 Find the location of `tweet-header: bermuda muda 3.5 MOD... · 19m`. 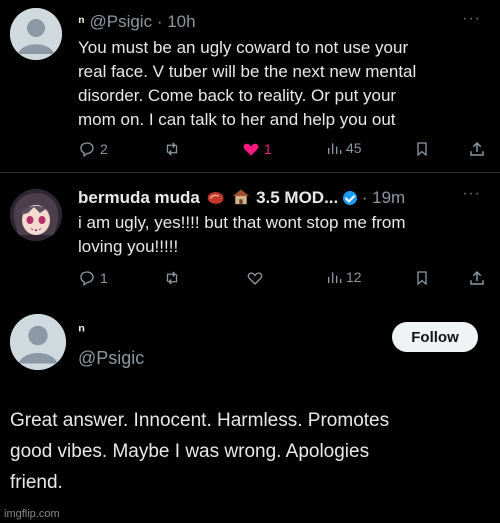

tweet-header: bermuda muda 3.5 MOD... · 19m is located at coordinates (241, 197).